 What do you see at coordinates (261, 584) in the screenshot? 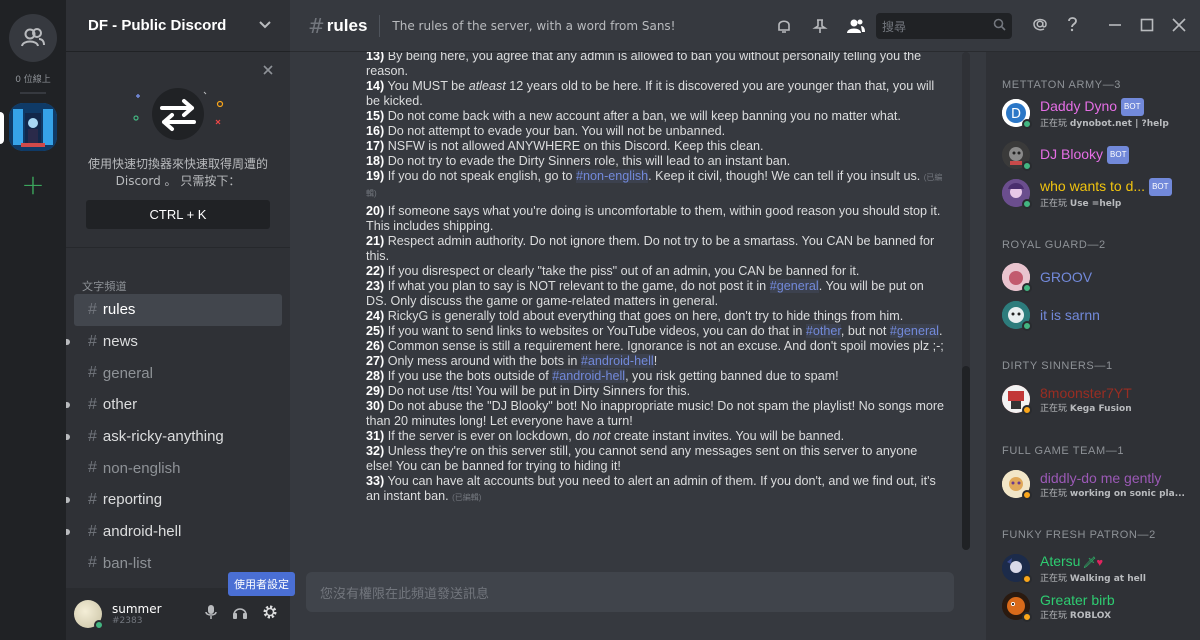
I see `user-settings-tooltip: 使用者設定` at bounding box center [261, 584].